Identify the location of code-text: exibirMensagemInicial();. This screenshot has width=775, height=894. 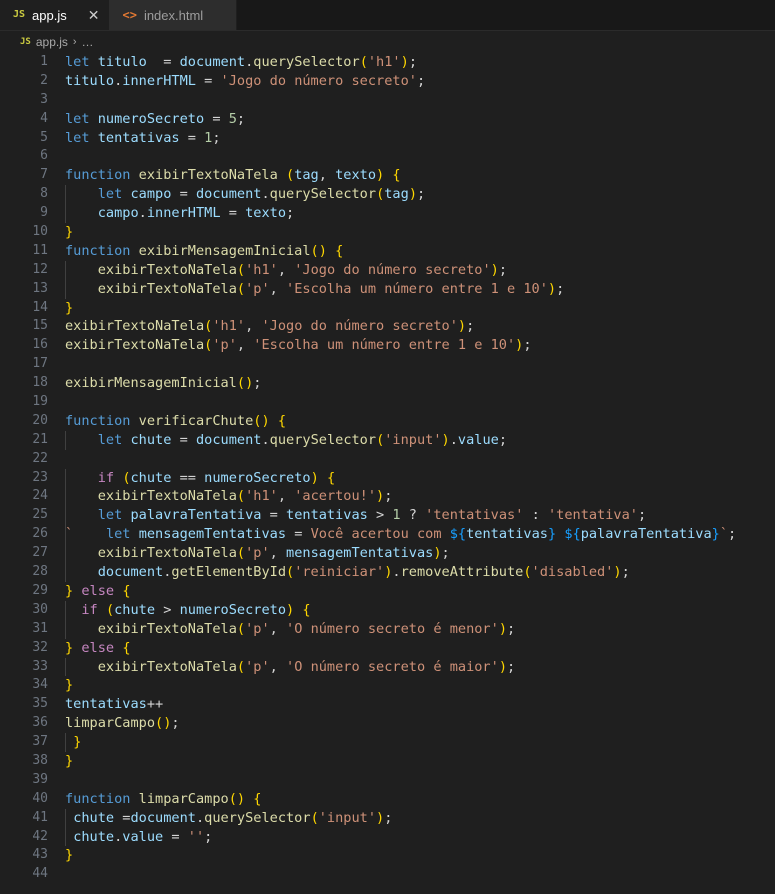
(411, 383).